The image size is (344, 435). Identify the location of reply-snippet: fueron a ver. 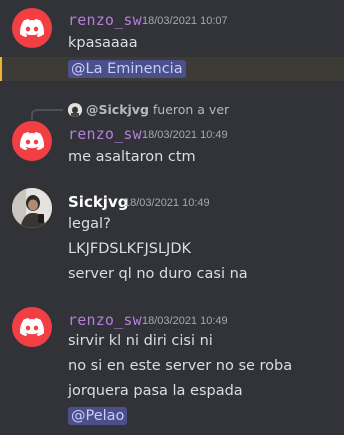
(191, 109).